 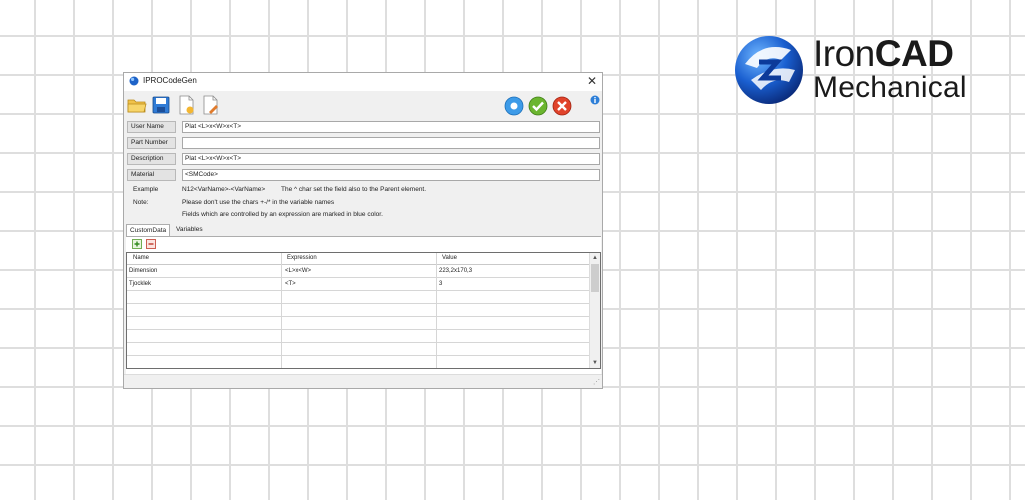 I want to click on close-button: ✕, so click(x=592, y=81).